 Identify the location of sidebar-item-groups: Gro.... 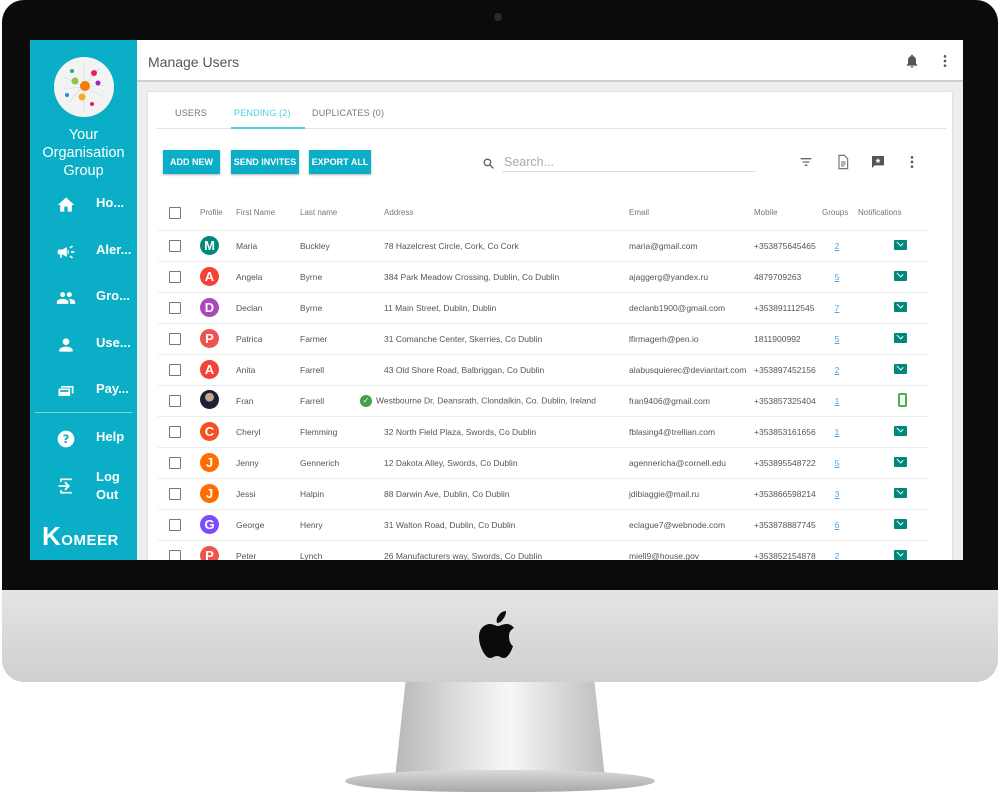
(83, 297).